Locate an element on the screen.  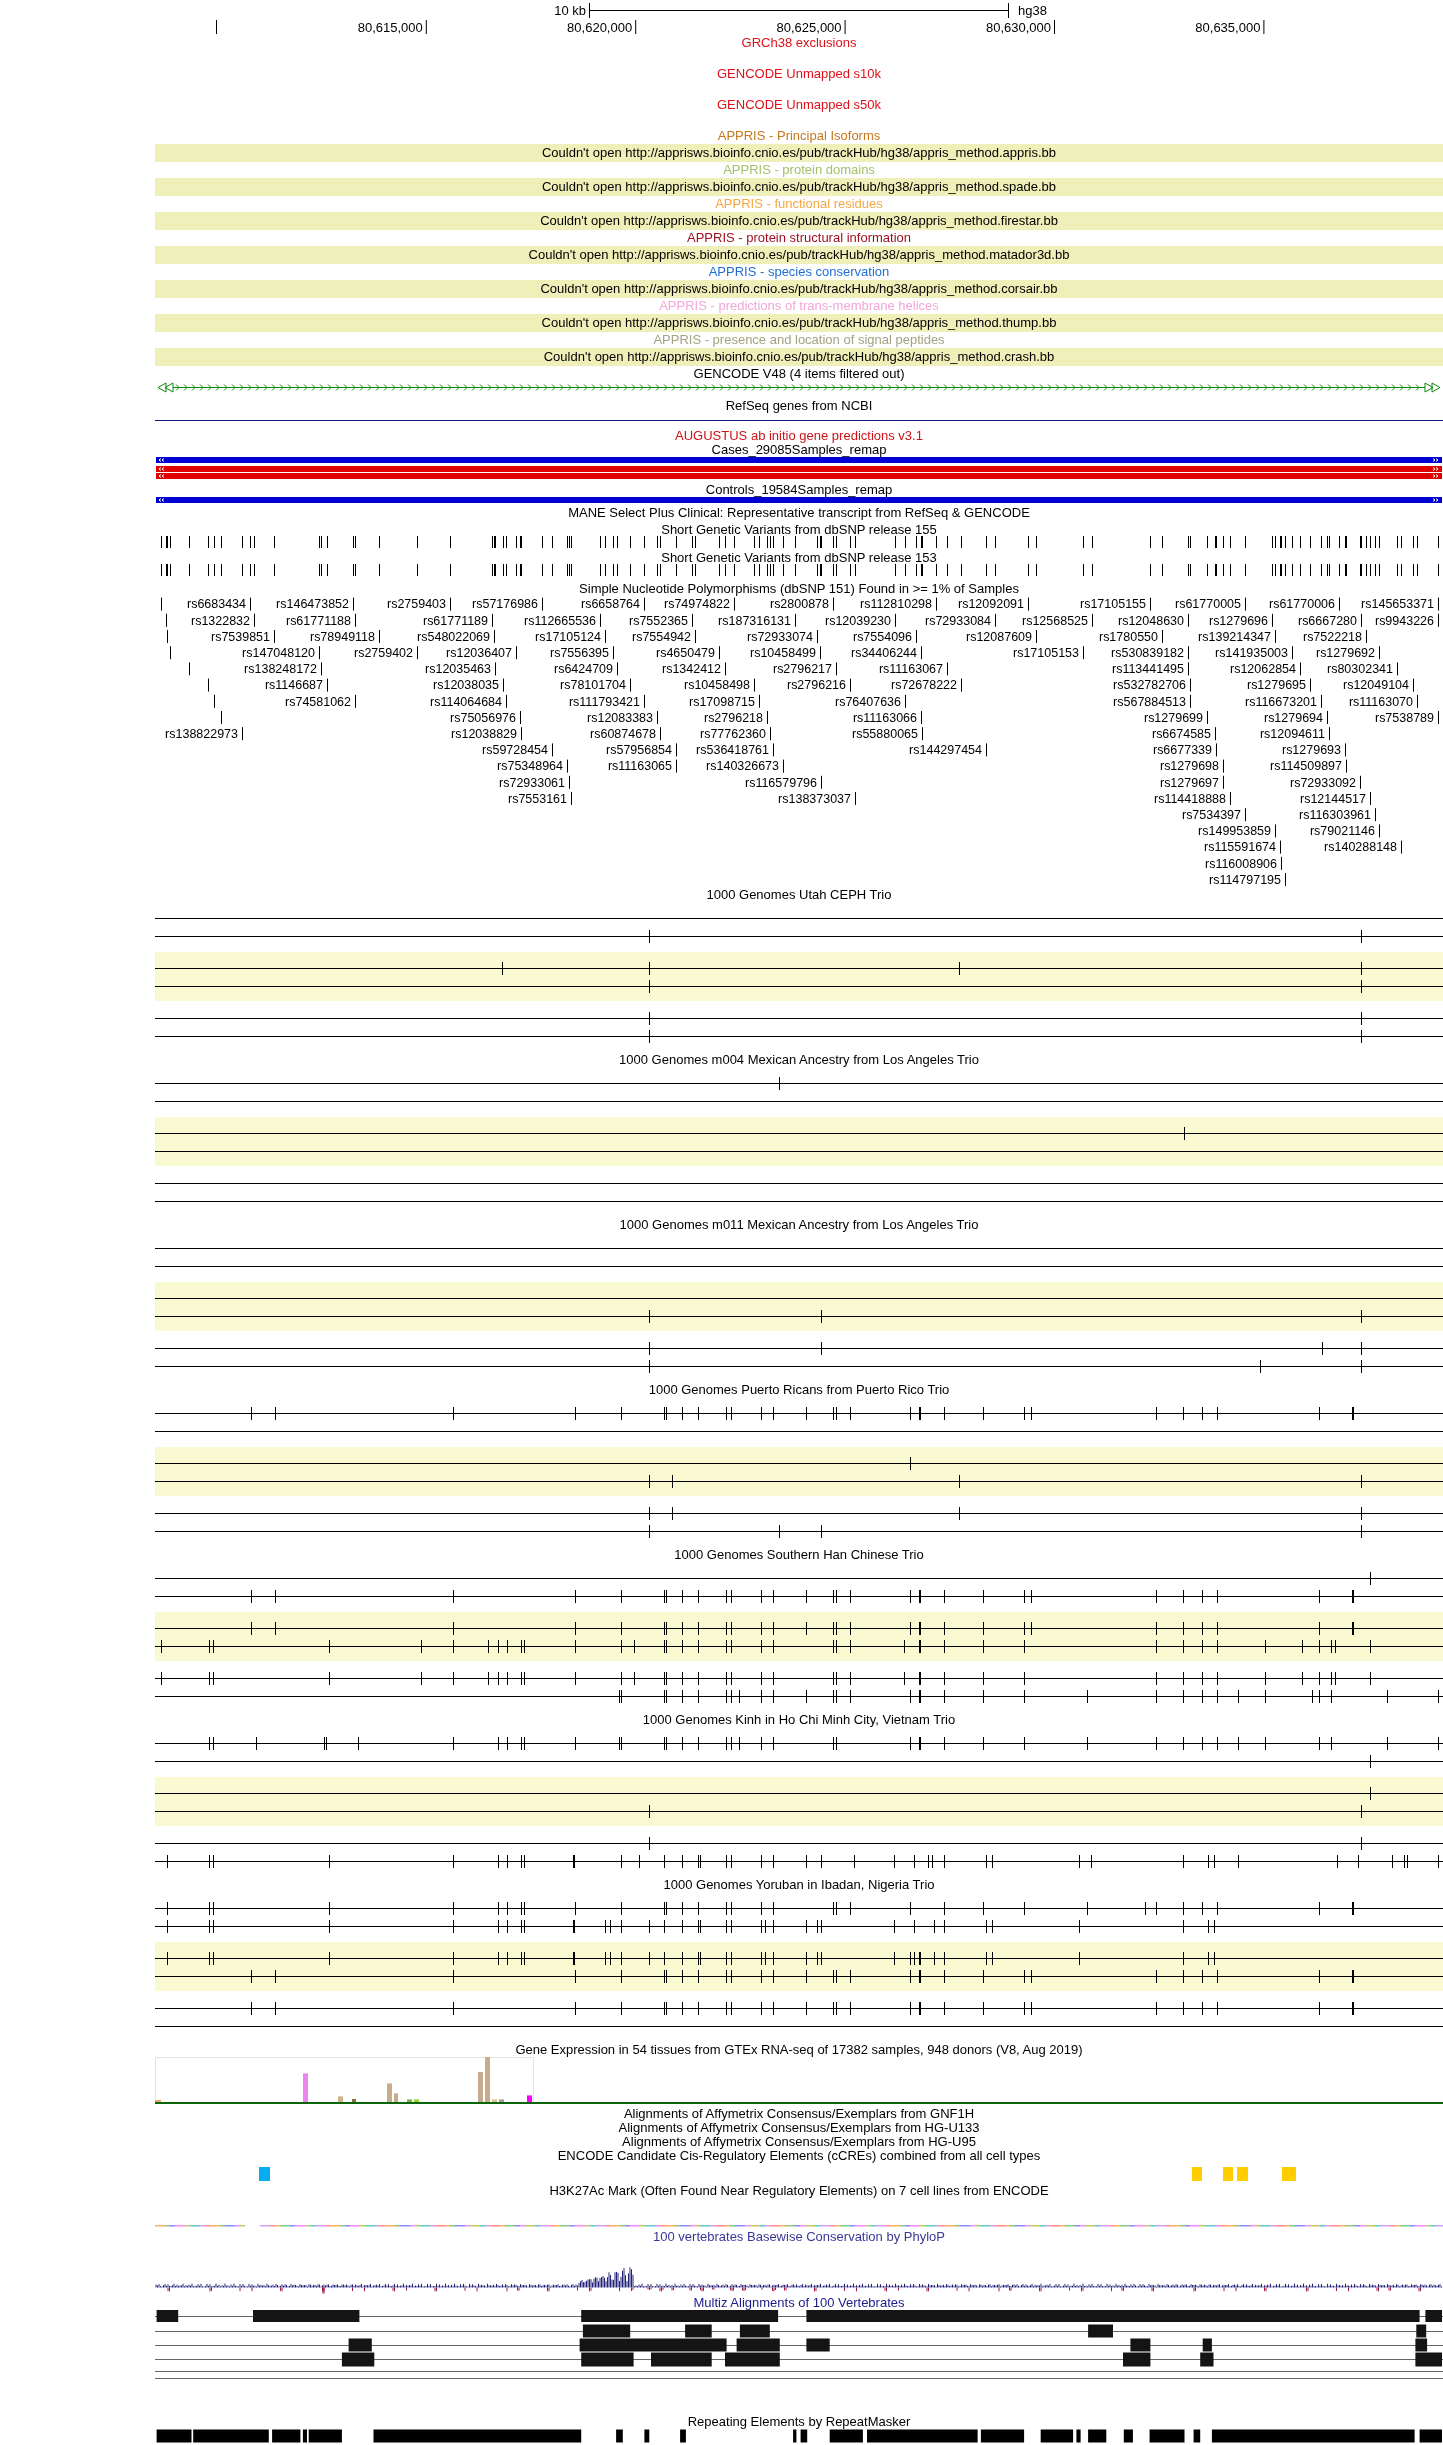
snp-label: rs1279698 is located at coordinates (1191, 766).